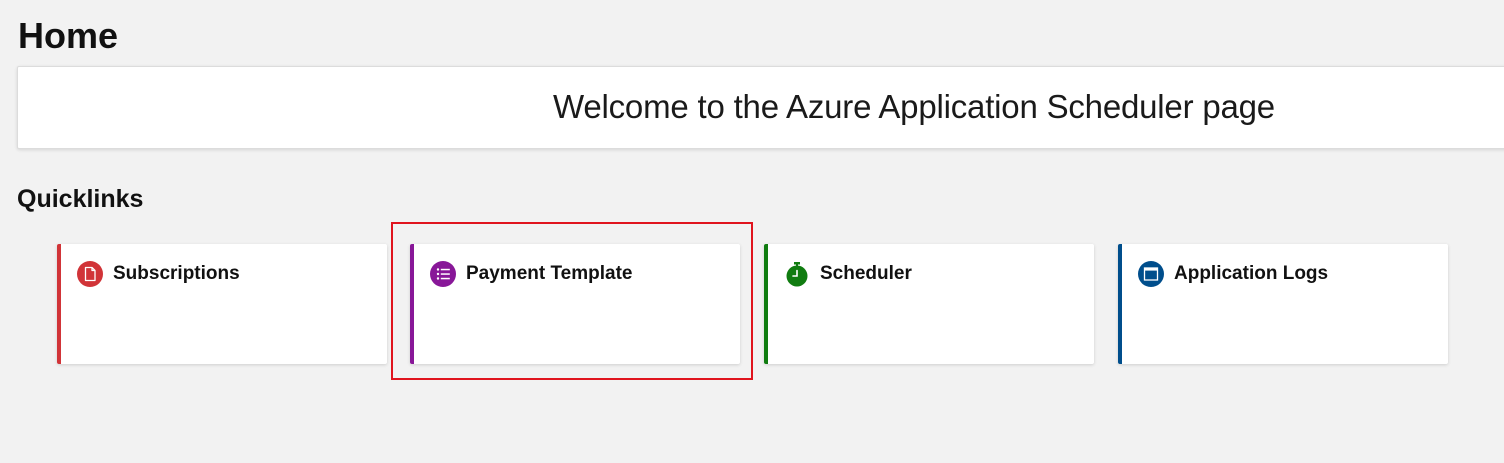 Image resolution: width=1504 pixels, height=463 pixels. What do you see at coordinates (929, 304) in the screenshot?
I see `quicklink-scheduler: Scheduler` at bounding box center [929, 304].